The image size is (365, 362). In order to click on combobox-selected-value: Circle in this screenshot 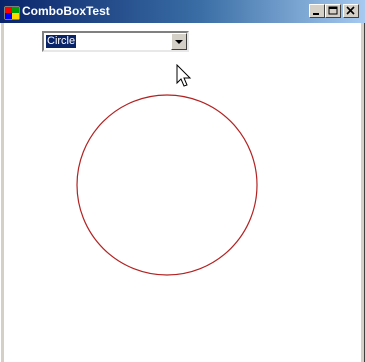, I will do `click(61, 41)`.